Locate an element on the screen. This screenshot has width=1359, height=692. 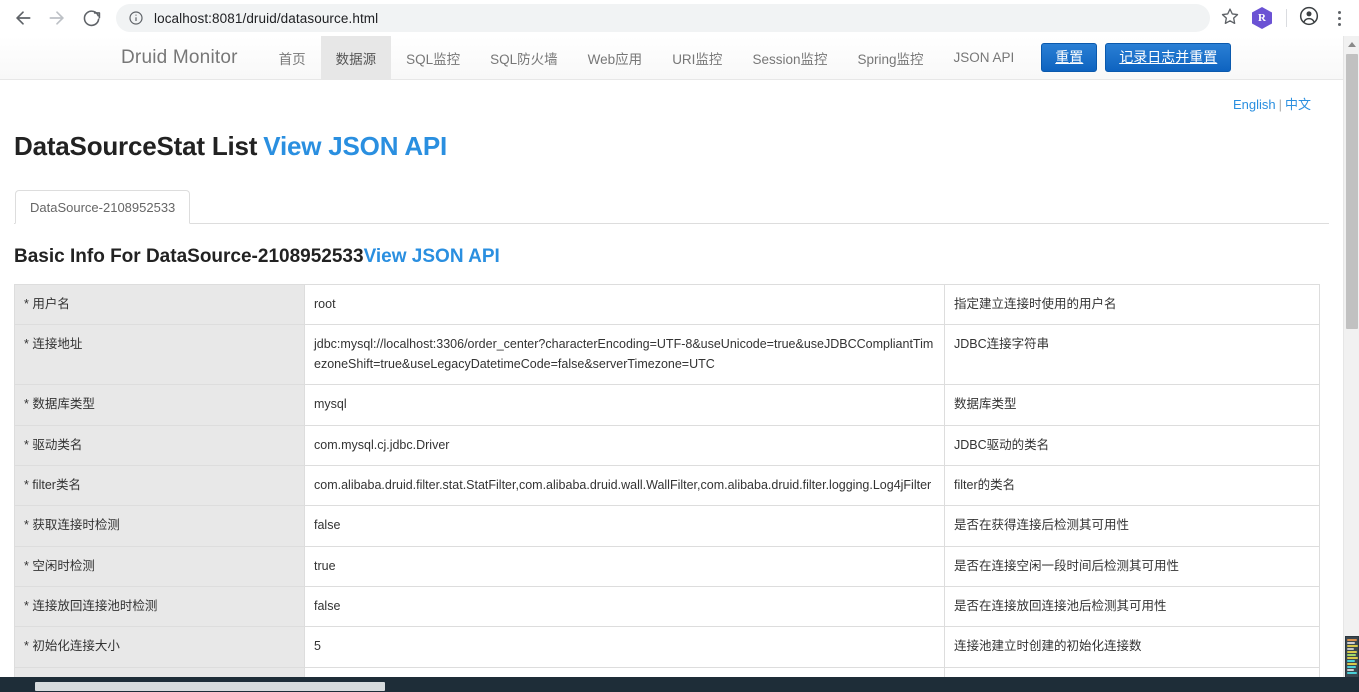
page-title: DataSourceStat List View JSON API is located at coordinates (671, 146).